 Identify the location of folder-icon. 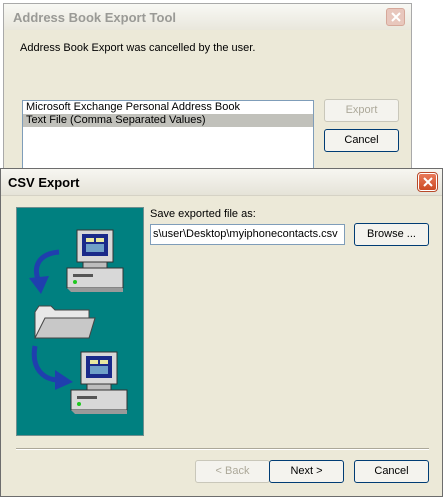
(65, 323).